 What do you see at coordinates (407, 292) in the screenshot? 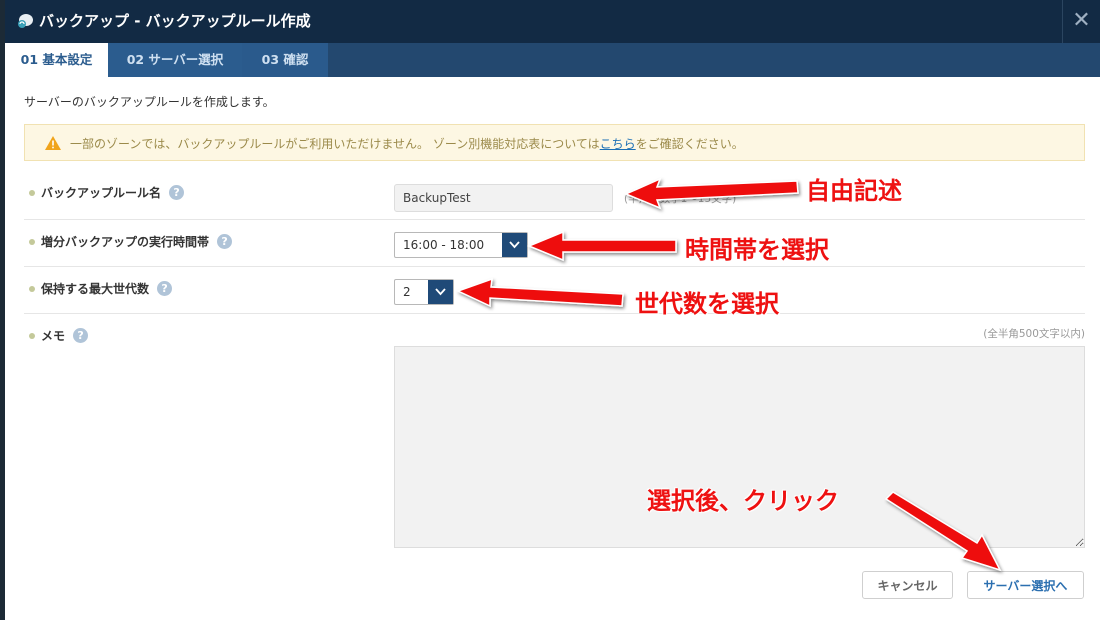
I see `generations-value: 2` at bounding box center [407, 292].